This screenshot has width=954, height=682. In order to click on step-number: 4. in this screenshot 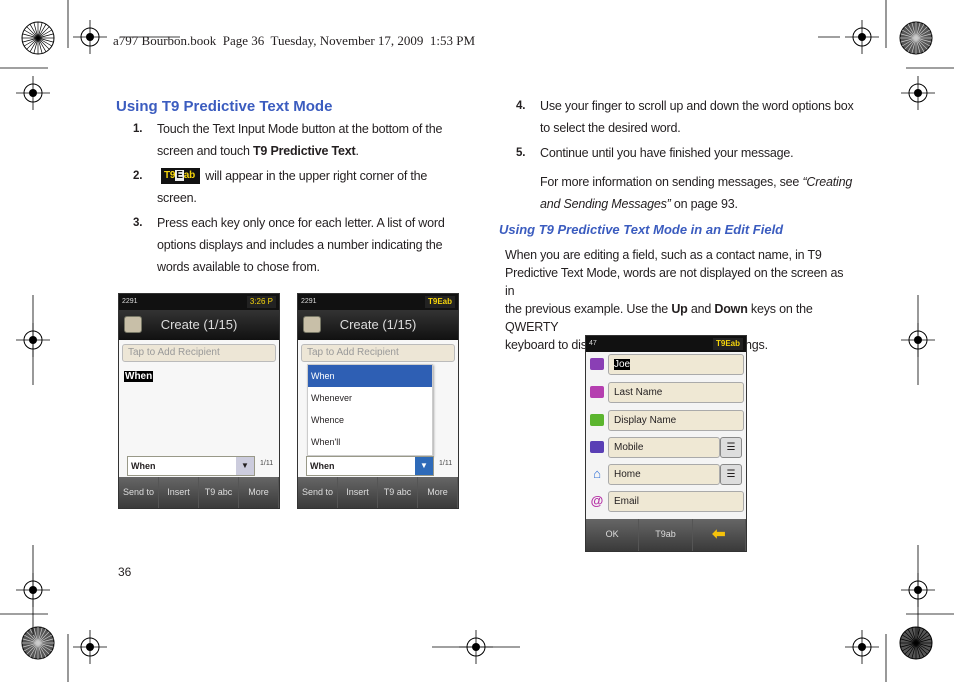, I will do `click(521, 106)`.